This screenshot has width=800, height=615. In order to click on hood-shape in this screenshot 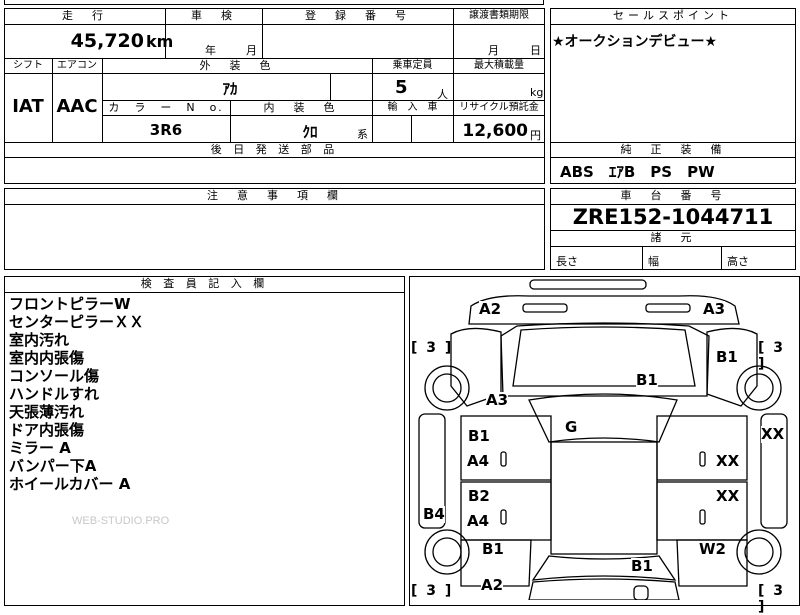, I will do `click(605, 359)`.